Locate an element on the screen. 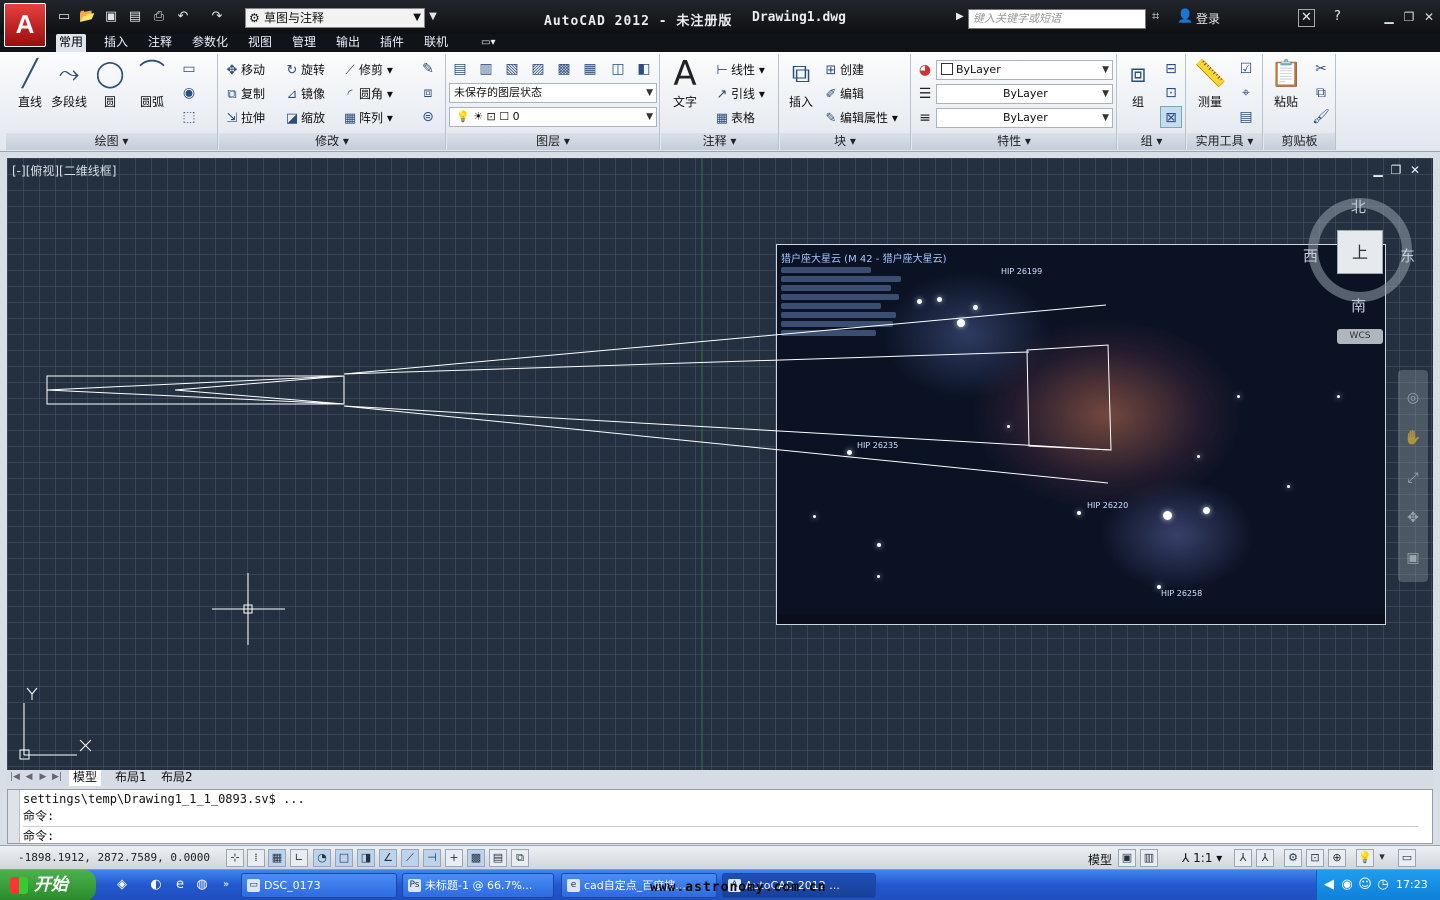  quick-properties-icon: ▤ is located at coordinates (498, 858).